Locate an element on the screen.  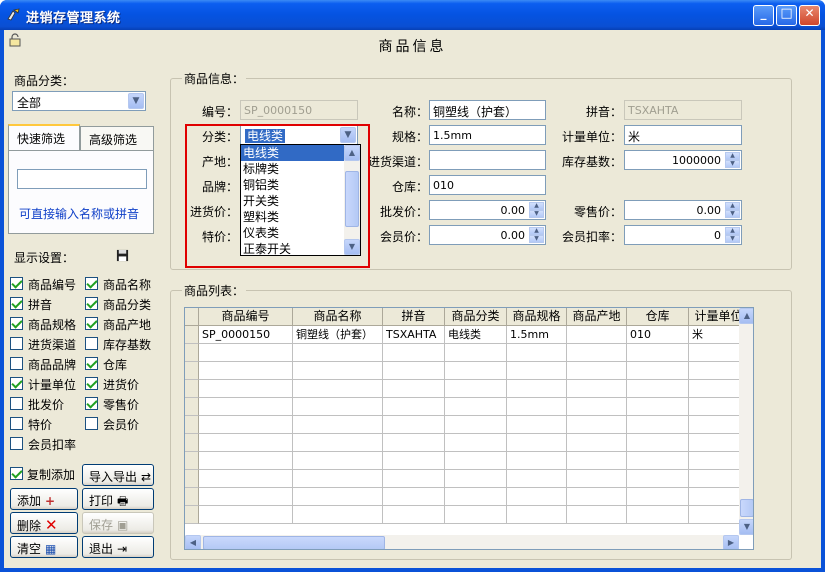
table-horizontal-scrollbar: ◀ ▶ is located at coordinates (462, 542).